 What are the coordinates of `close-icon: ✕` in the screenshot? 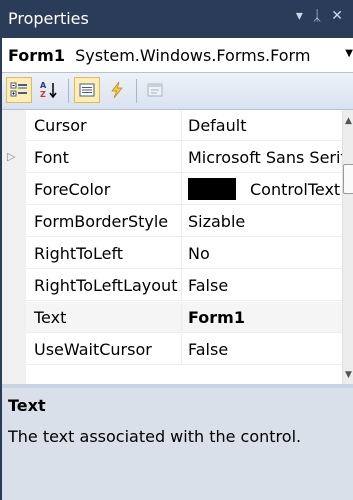 It's located at (337, 16).